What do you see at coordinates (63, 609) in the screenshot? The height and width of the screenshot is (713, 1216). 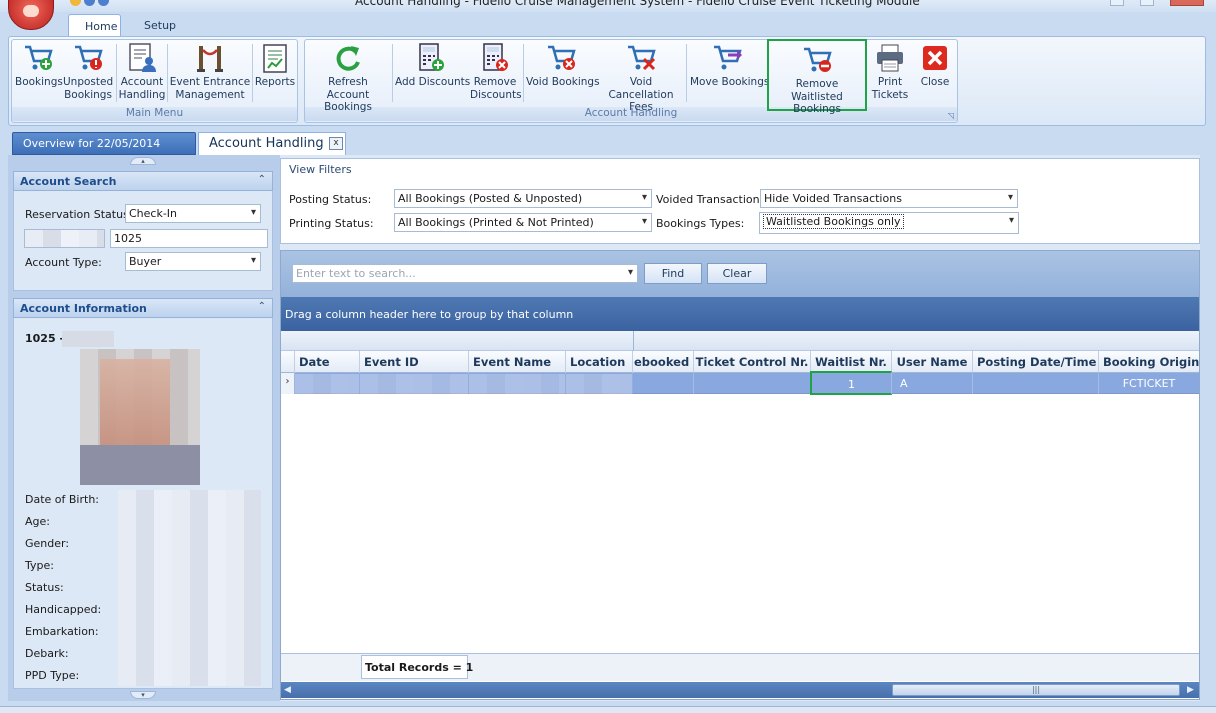 I see `handicapped-label: Handicapped:` at bounding box center [63, 609].